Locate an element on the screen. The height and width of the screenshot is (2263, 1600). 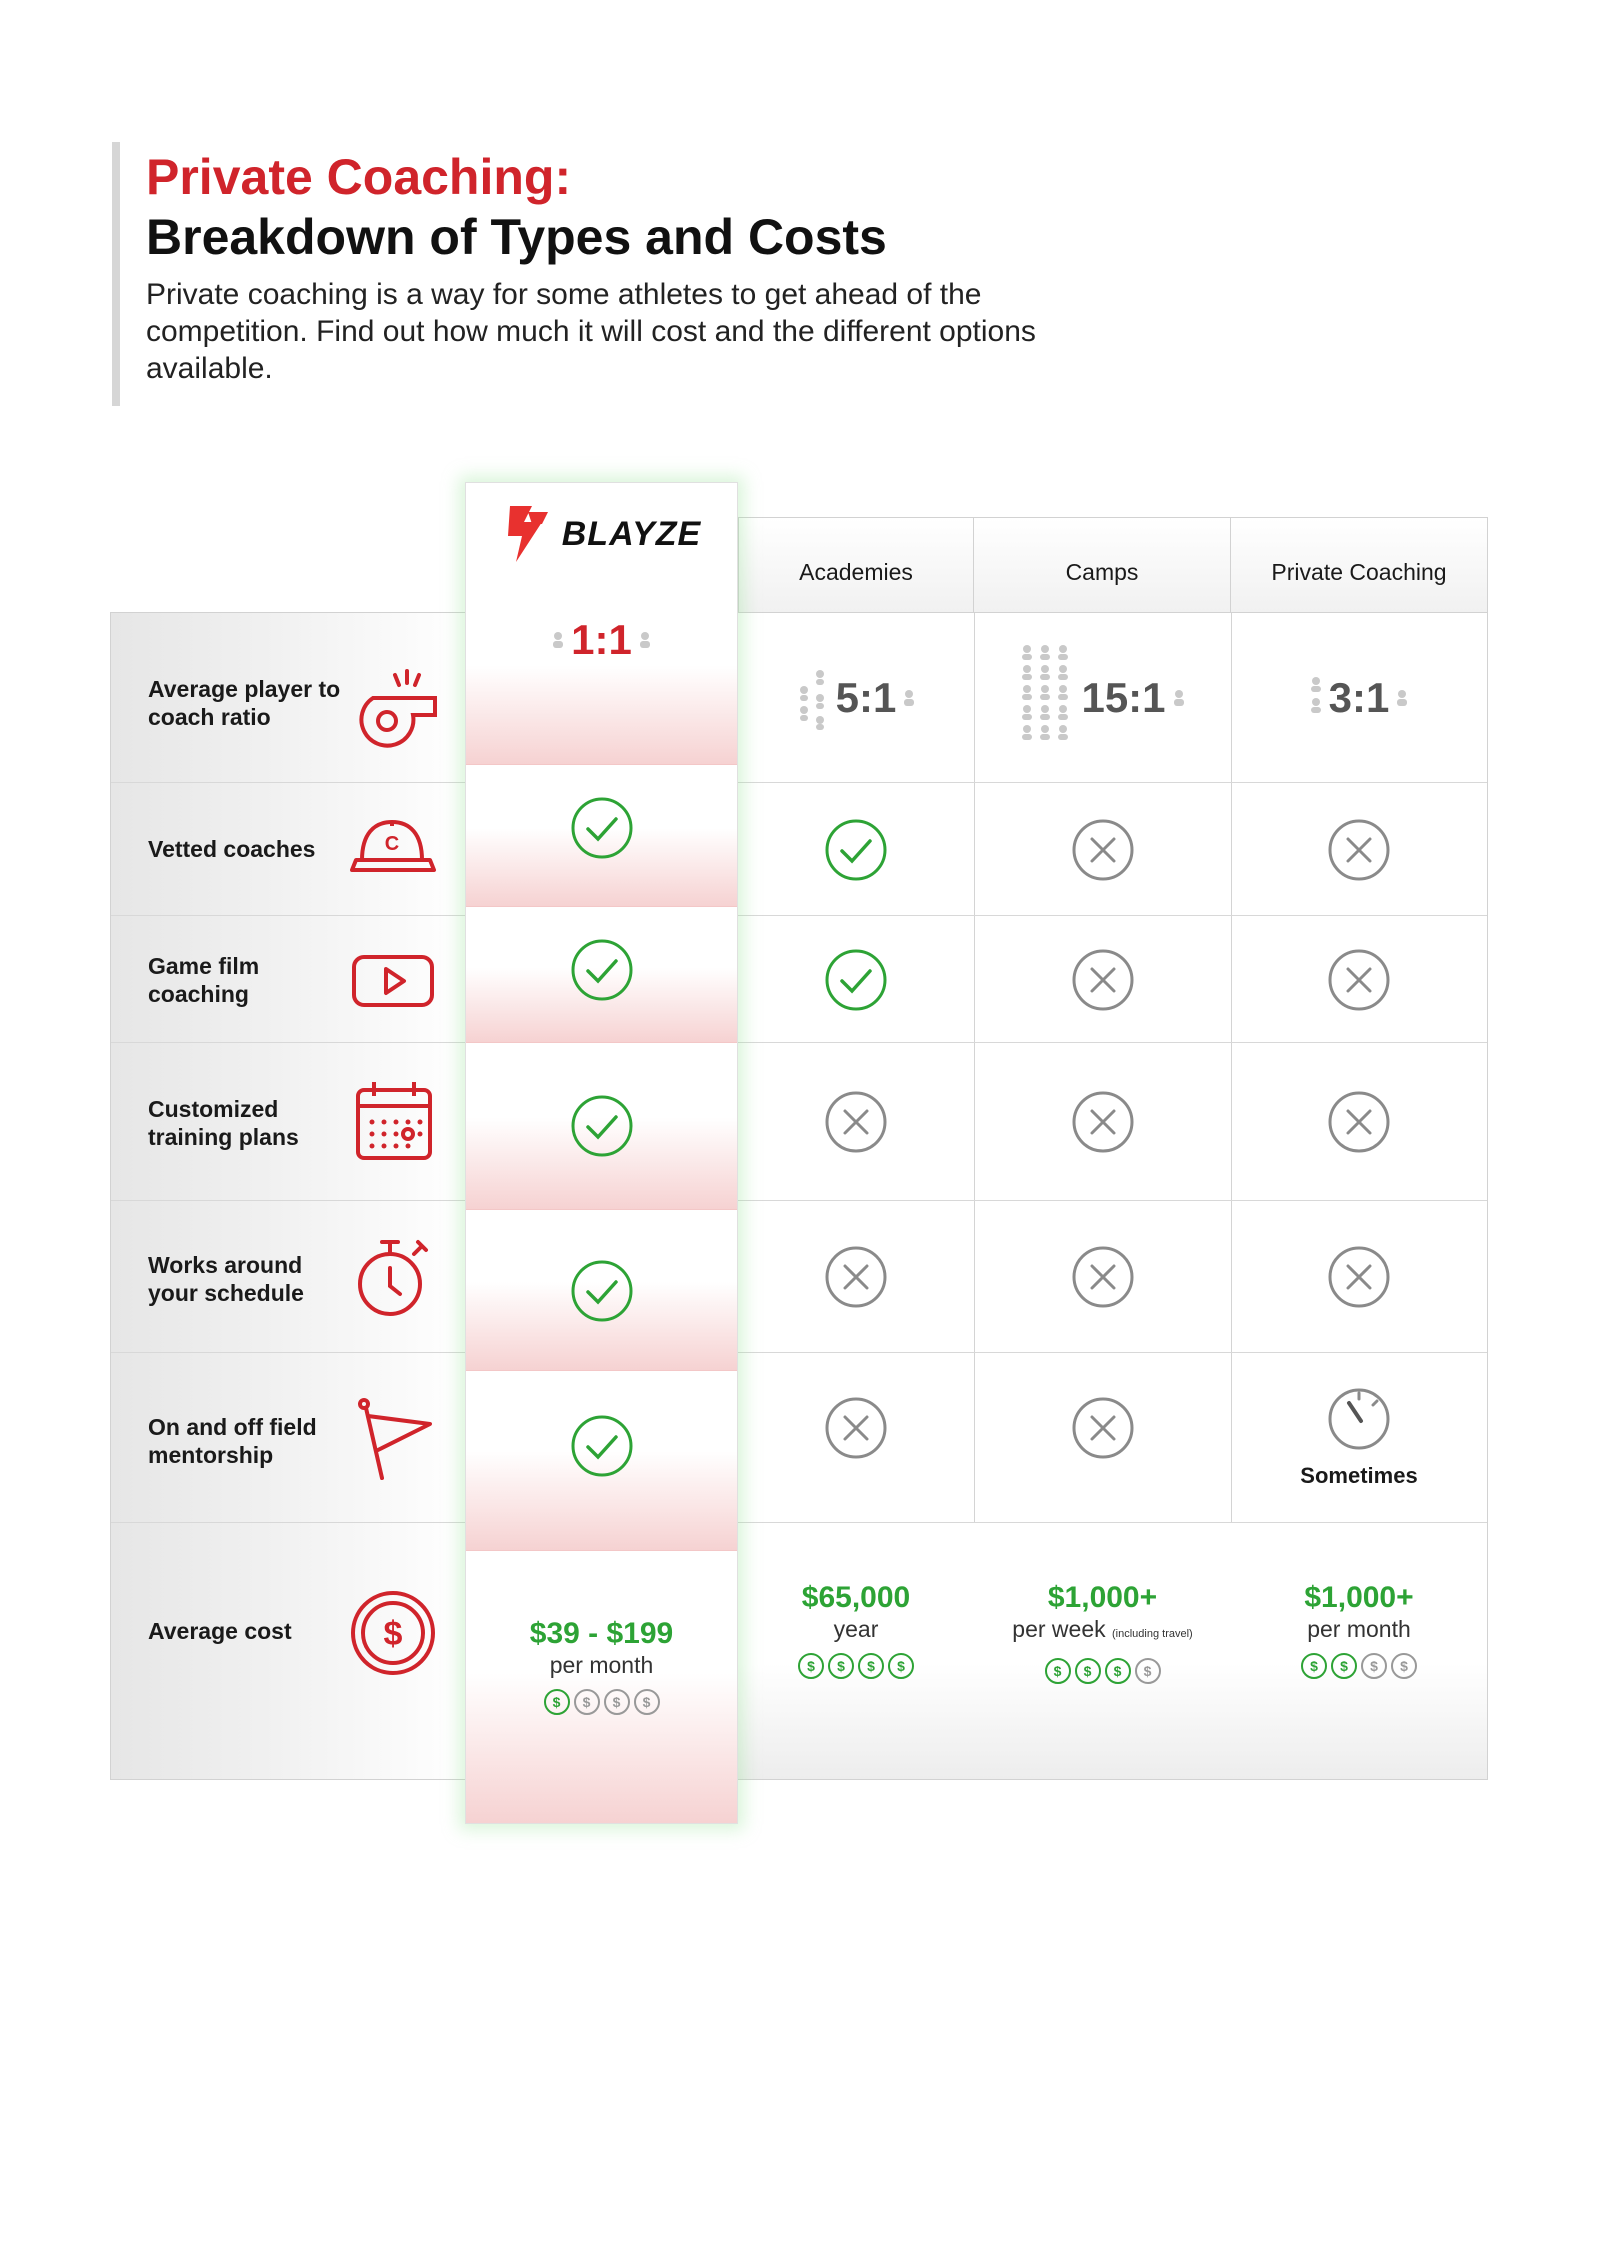
blayze-schedule is located at coordinates (601, 1290).